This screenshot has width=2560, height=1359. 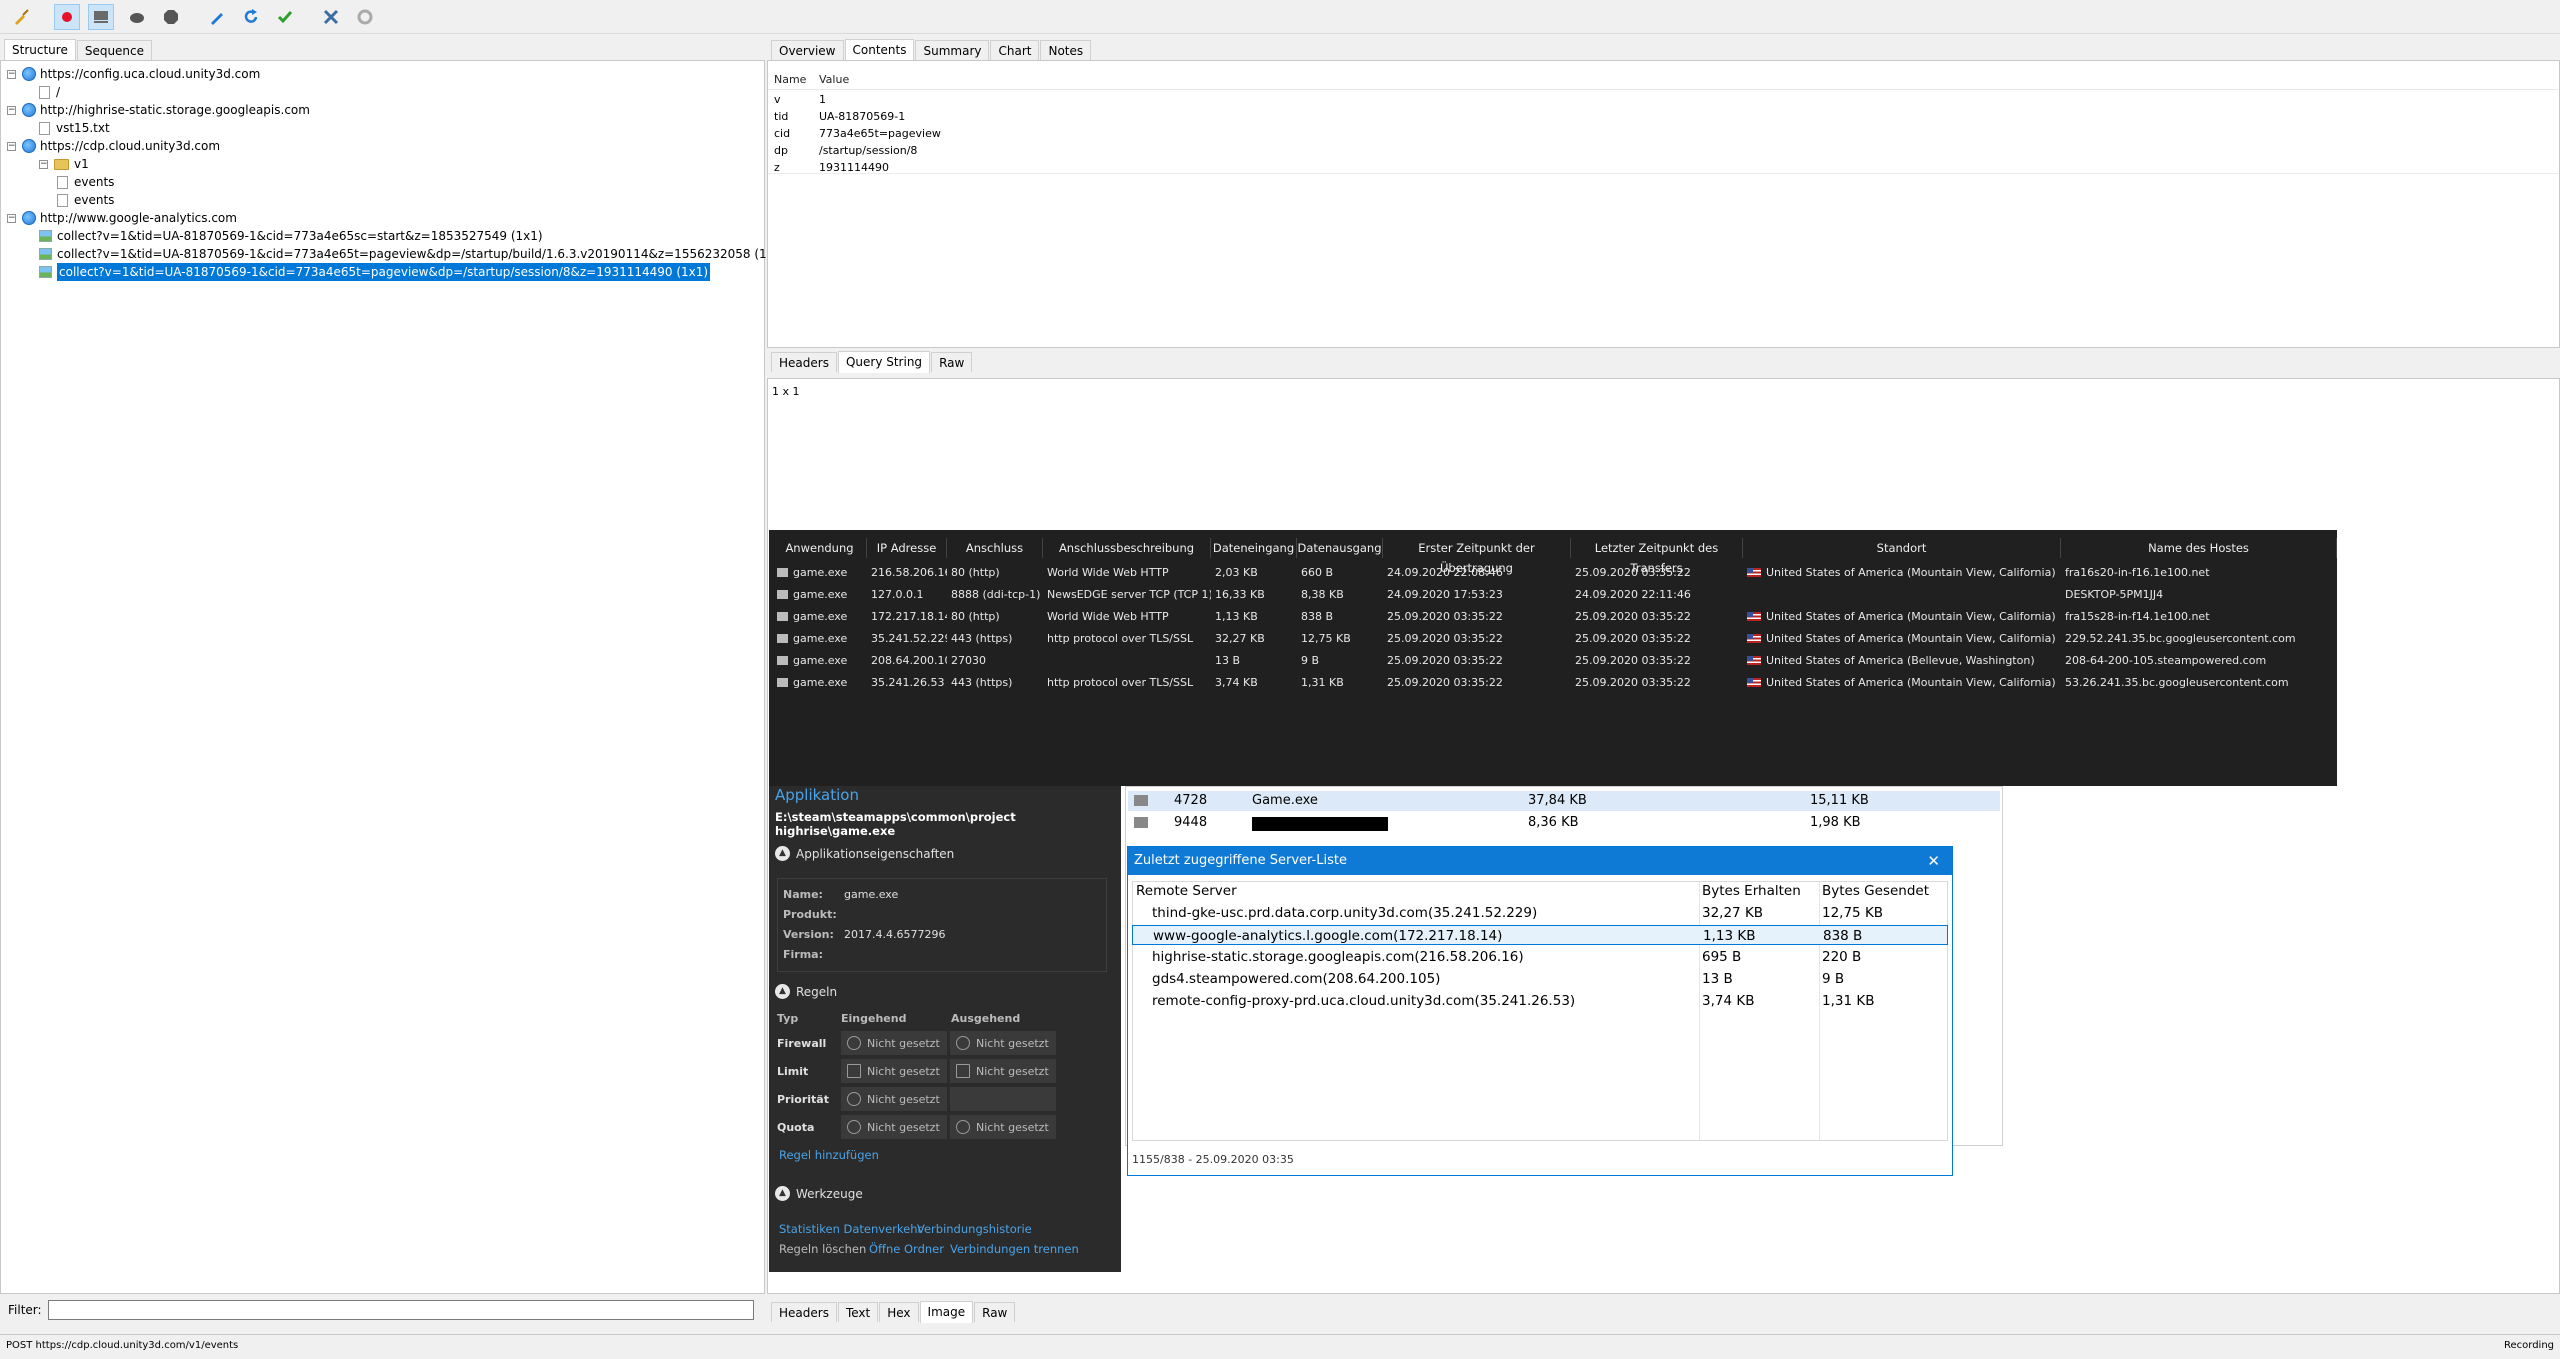 I want to click on query-param-row: cid 773a4e65t=pageview, so click(x=857, y=133).